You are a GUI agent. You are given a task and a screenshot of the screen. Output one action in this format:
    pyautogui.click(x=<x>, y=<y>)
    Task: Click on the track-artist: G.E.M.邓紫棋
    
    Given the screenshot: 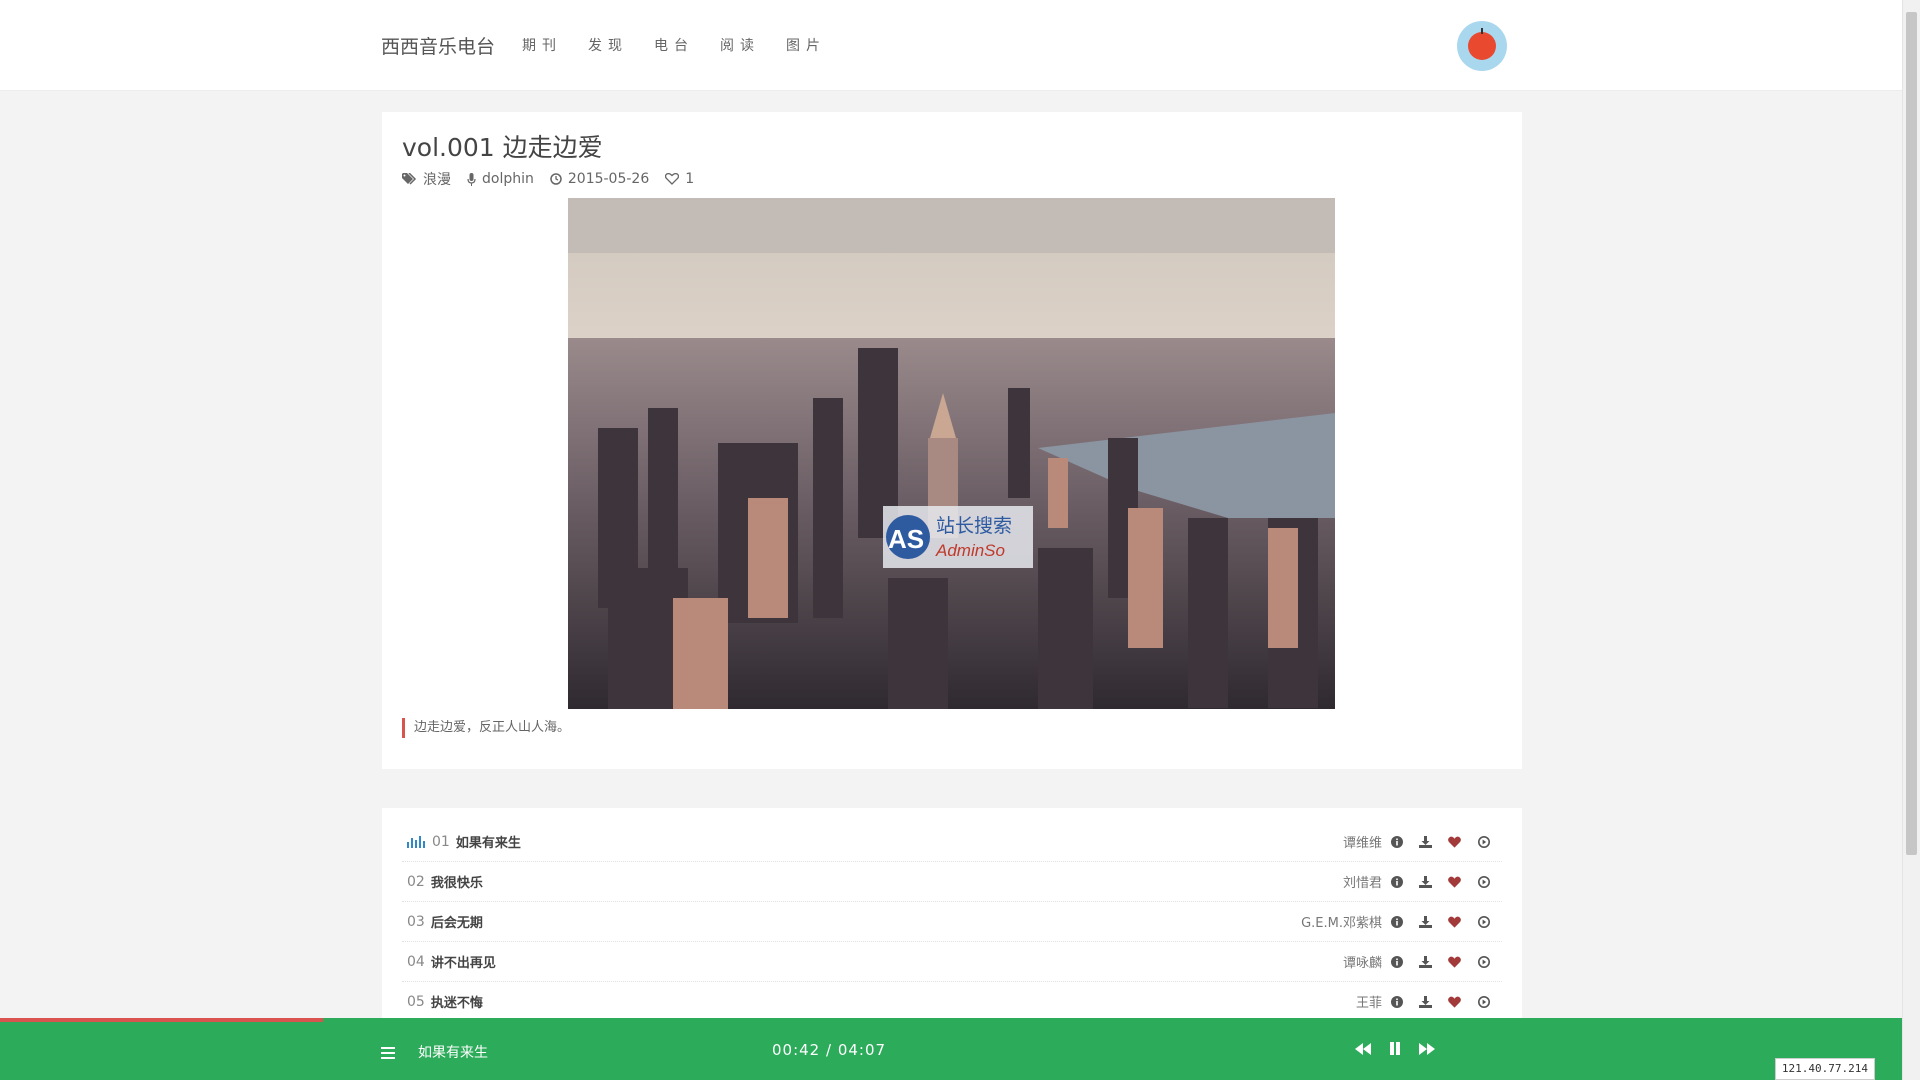 What is the action you would take?
    pyautogui.click(x=1341, y=921)
    